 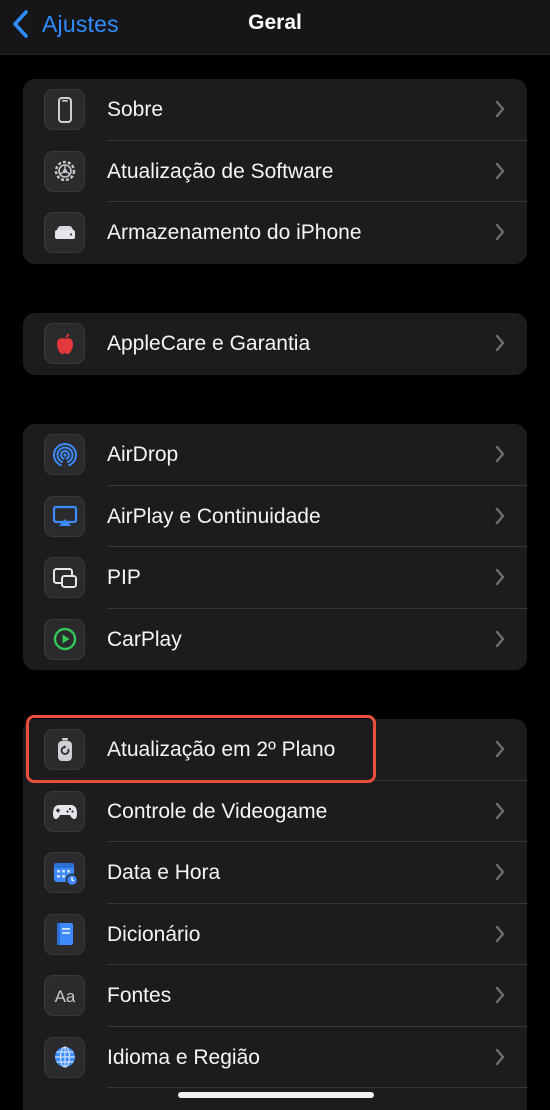 What do you see at coordinates (201, 749) in the screenshot?
I see `highlight-annotation` at bounding box center [201, 749].